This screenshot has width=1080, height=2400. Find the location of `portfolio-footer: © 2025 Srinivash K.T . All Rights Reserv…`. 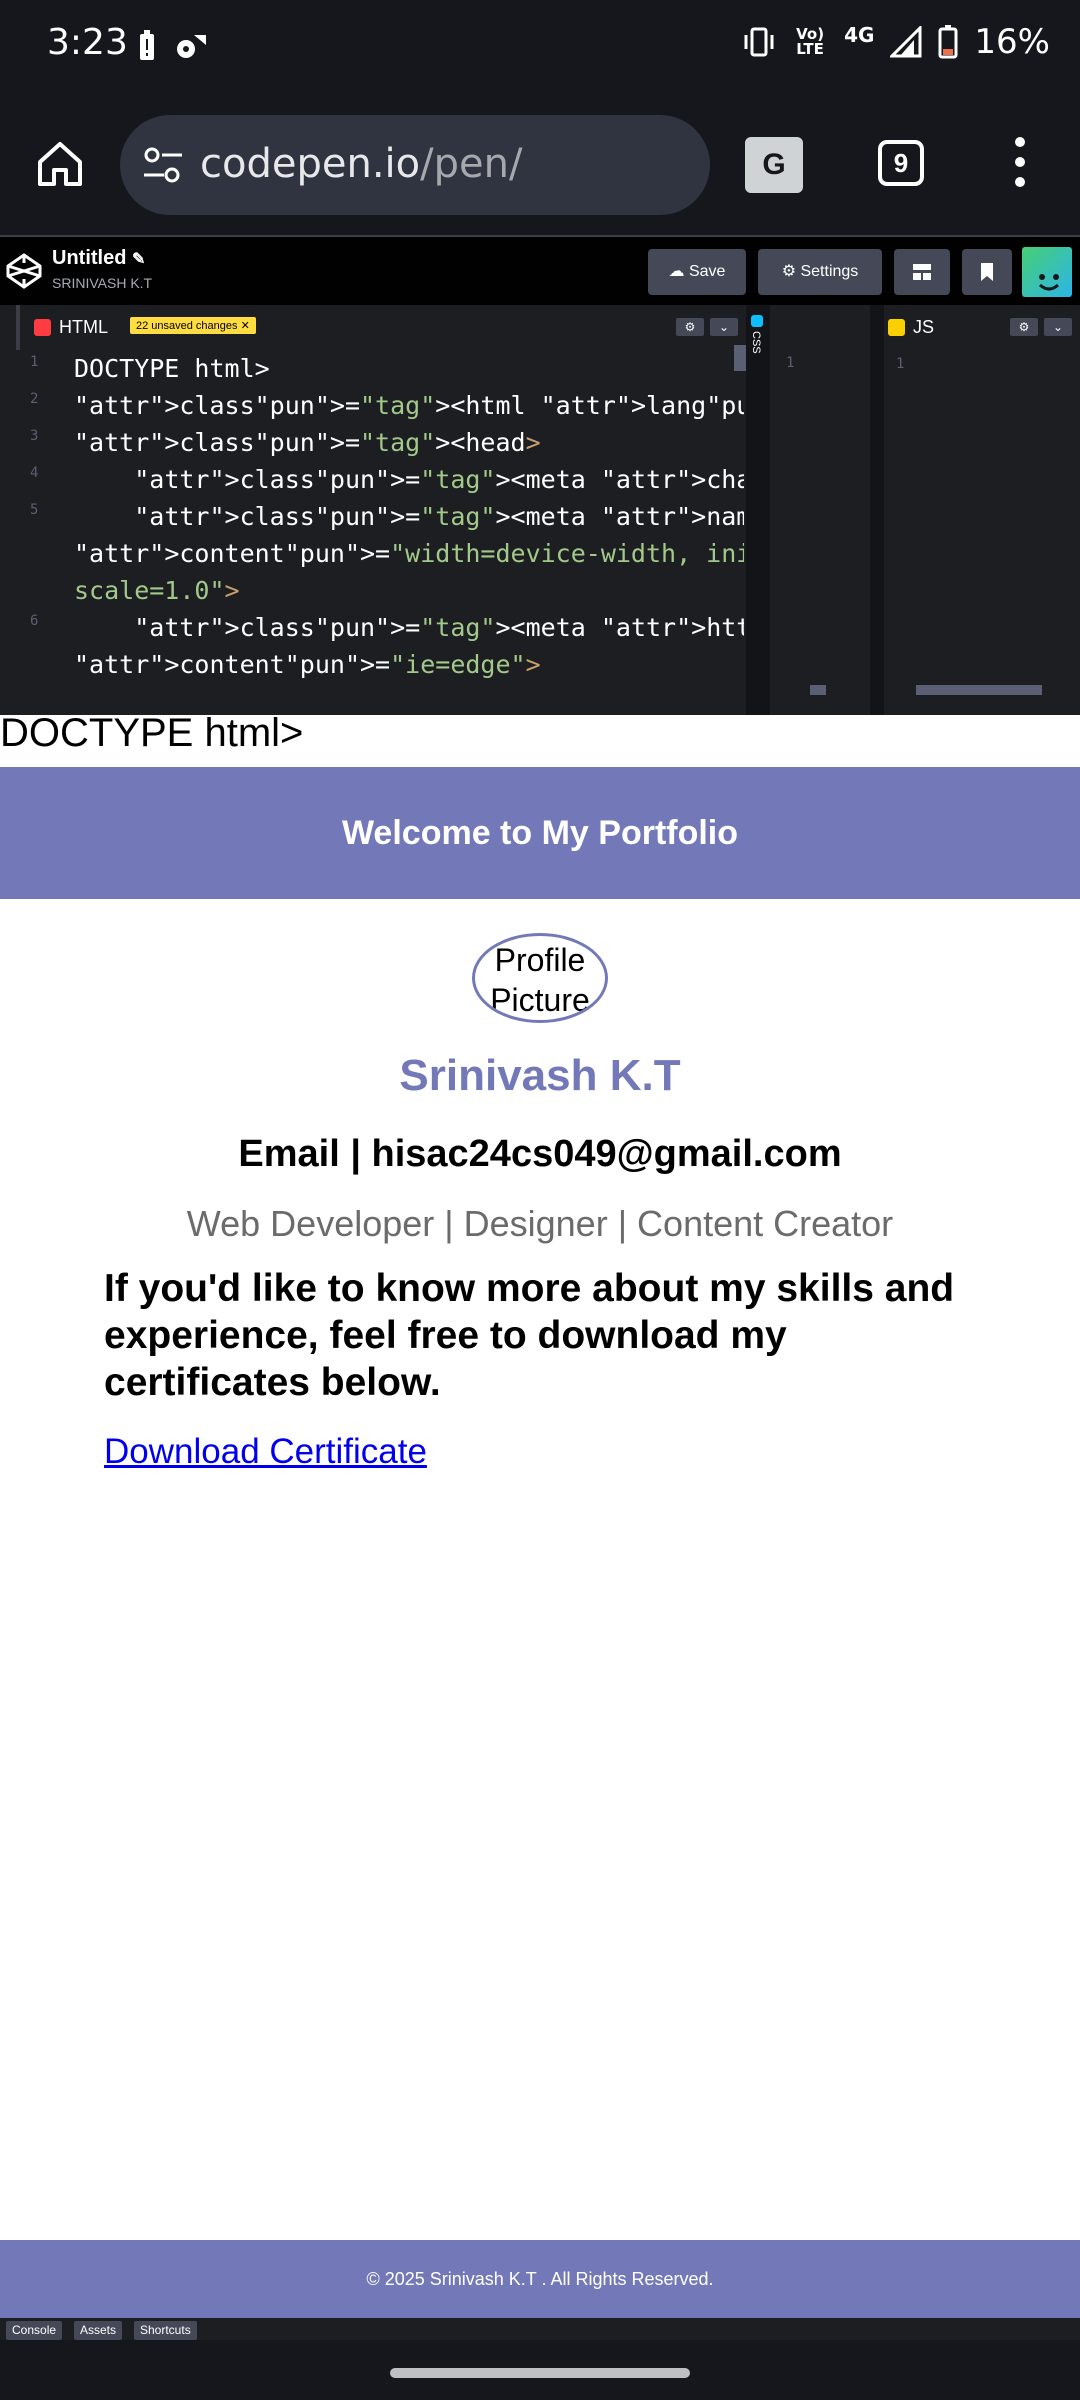

portfolio-footer: © 2025 Srinivash K.T . All Rights Reserv… is located at coordinates (540, 2279).